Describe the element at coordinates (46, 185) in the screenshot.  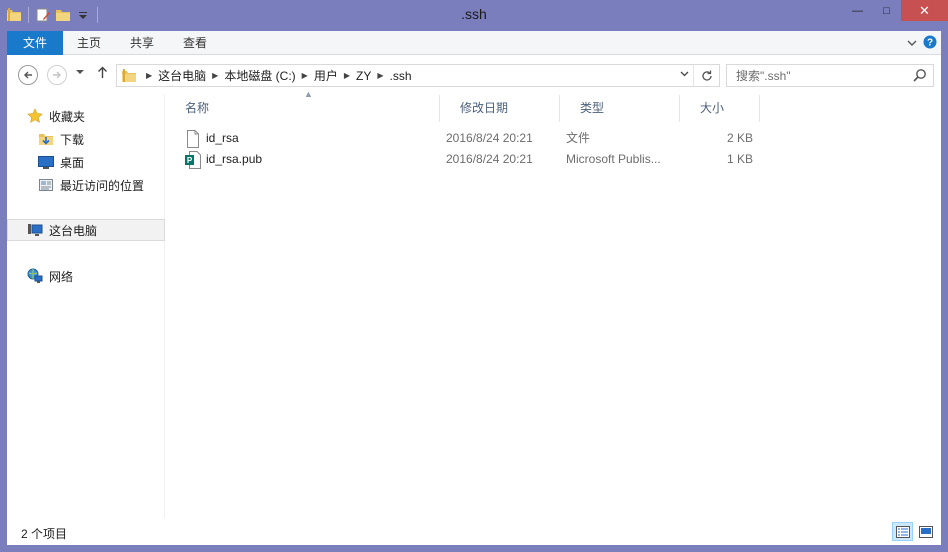
I see `recent-places-icon` at that location.